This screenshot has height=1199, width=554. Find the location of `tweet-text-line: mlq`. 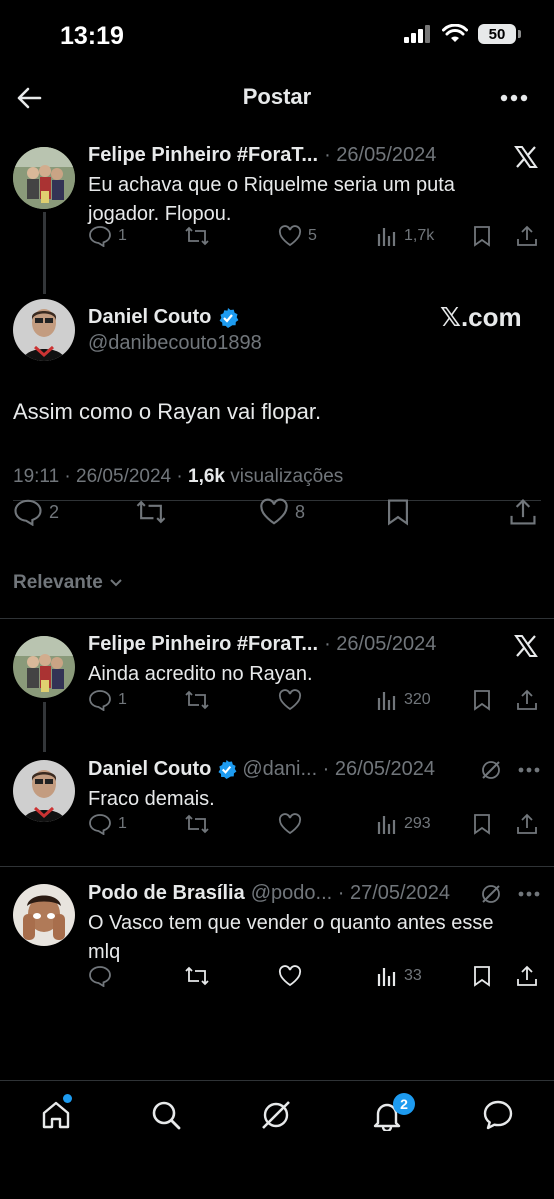

tweet-text-line: mlq is located at coordinates (104, 952).